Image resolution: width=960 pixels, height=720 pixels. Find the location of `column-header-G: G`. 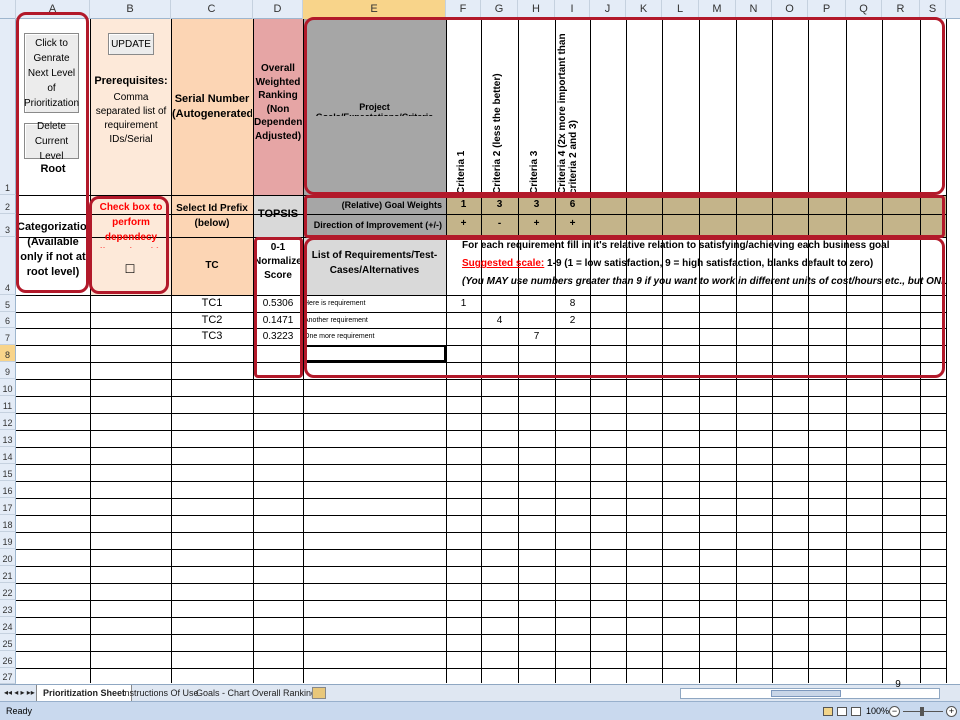

column-header-G: G is located at coordinates (499, 9).